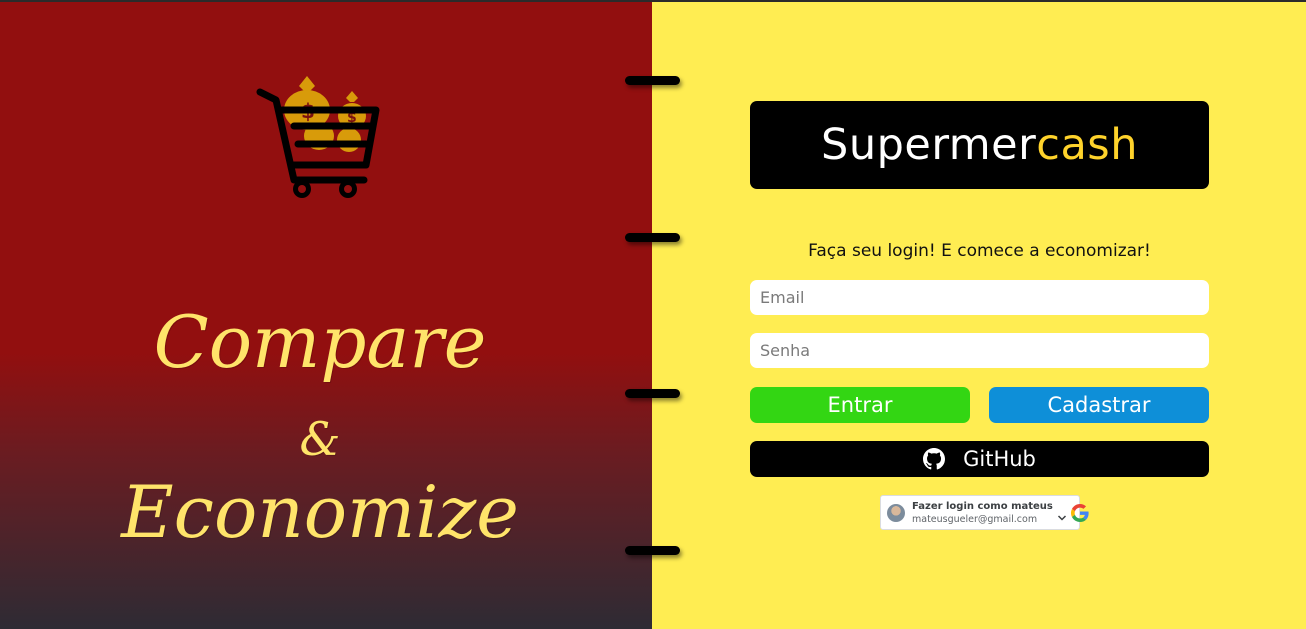  What do you see at coordinates (1062, 518) in the screenshot?
I see `chevron-down-icon` at bounding box center [1062, 518].